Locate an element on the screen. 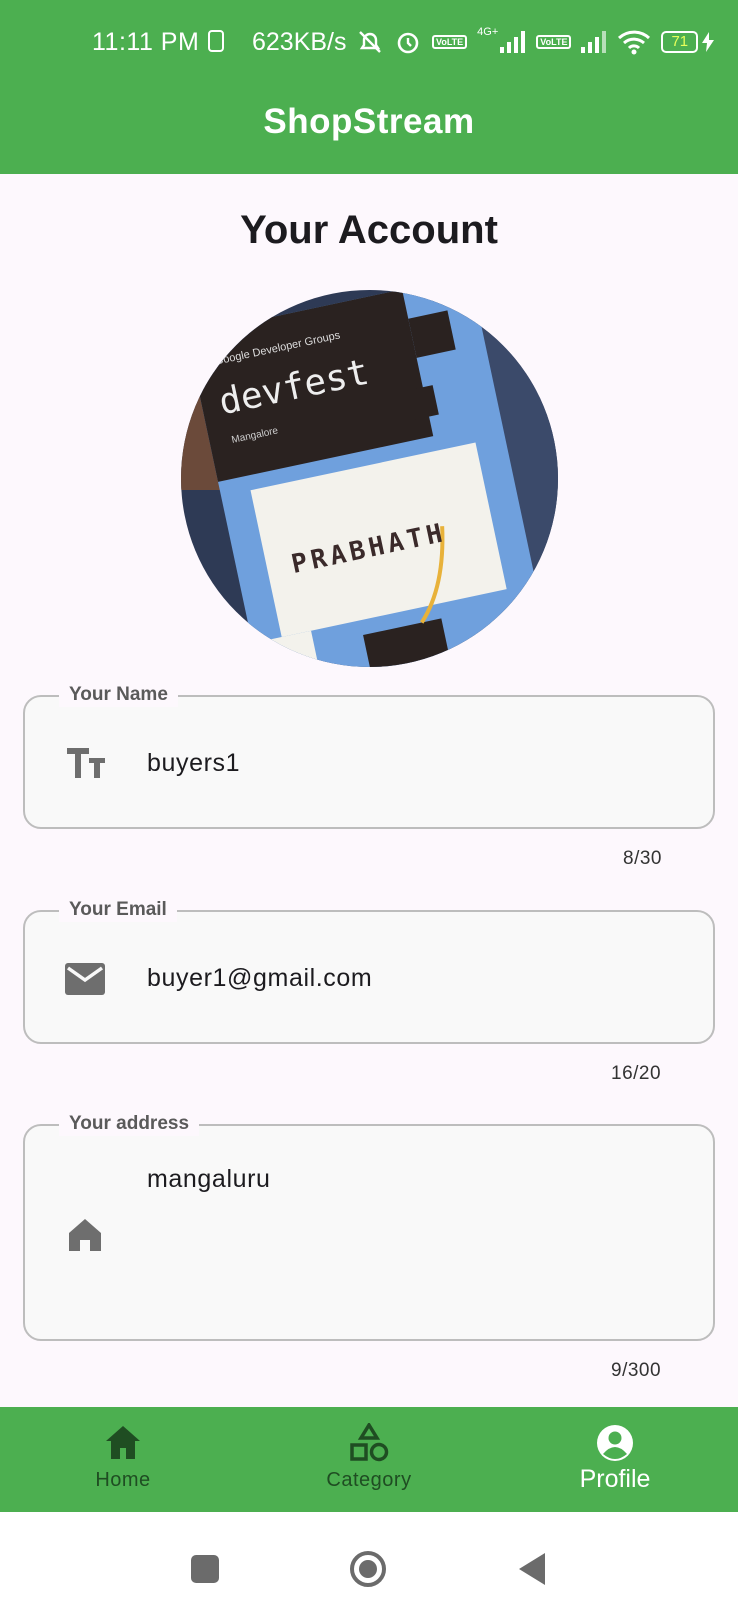 This screenshot has width=738, height=1600. email-input: buyer1@gmail.com is located at coordinates (259, 978).